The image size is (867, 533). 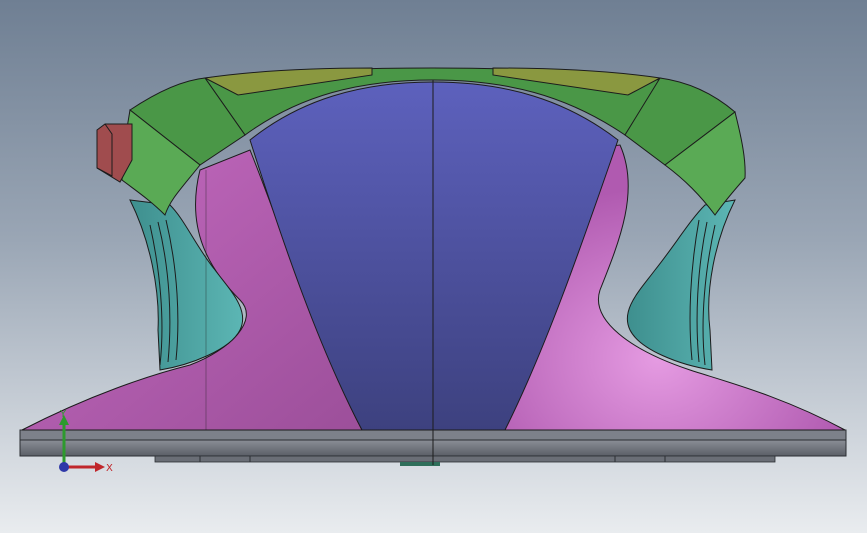 What do you see at coordinates (681, 285) in the screenshot?
I see `right-recess-face` at bounding box center [681, 285].